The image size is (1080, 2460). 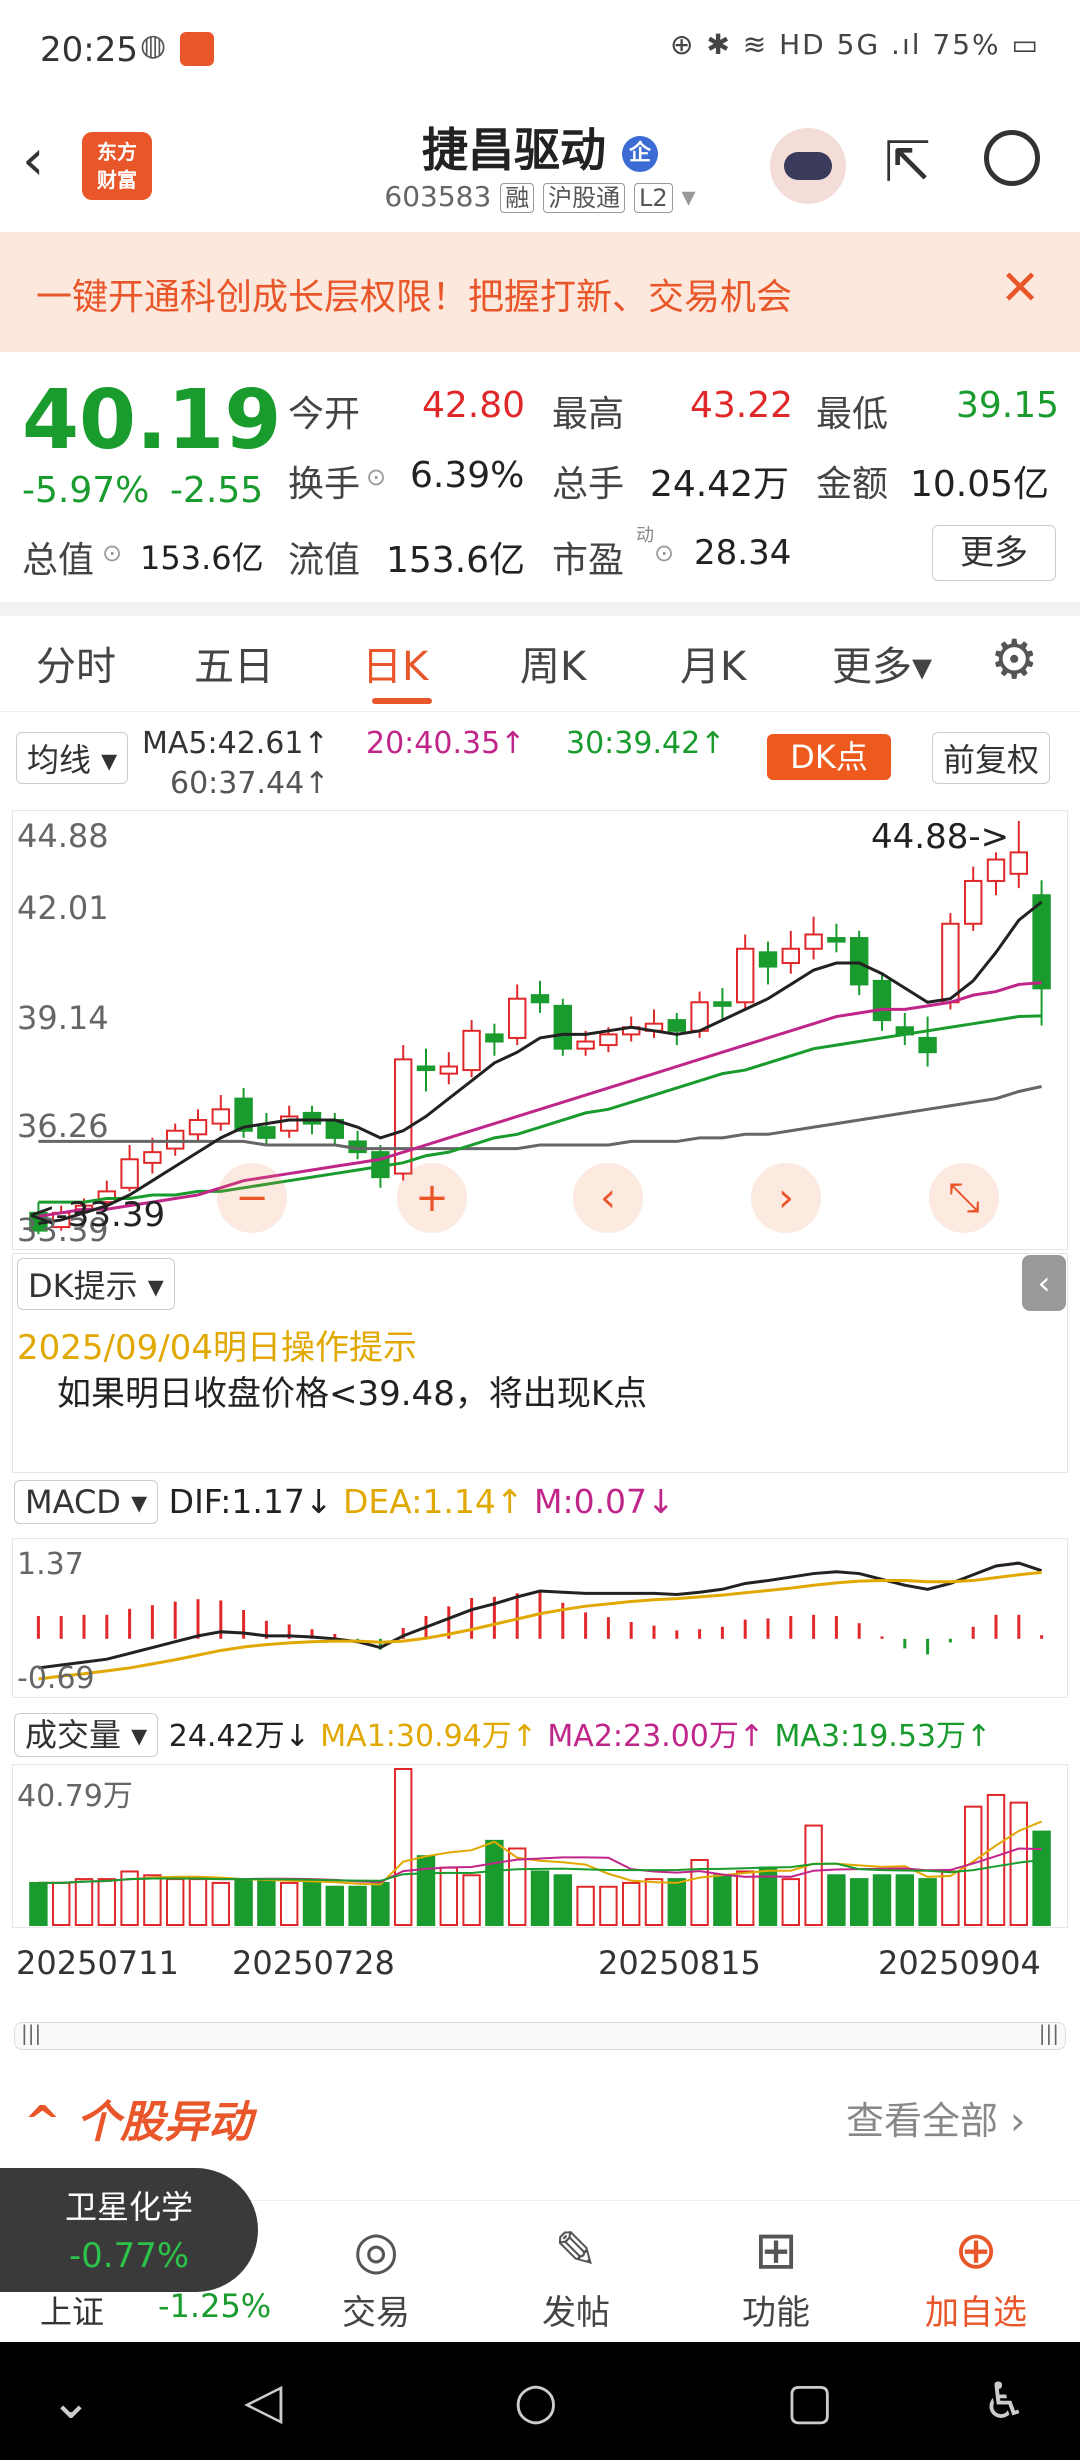 What do you see at coordinates (1044, 1283) in the screenshot?
I see `panel-collapse-button: ‹` at bounding box center [1044, 1283].